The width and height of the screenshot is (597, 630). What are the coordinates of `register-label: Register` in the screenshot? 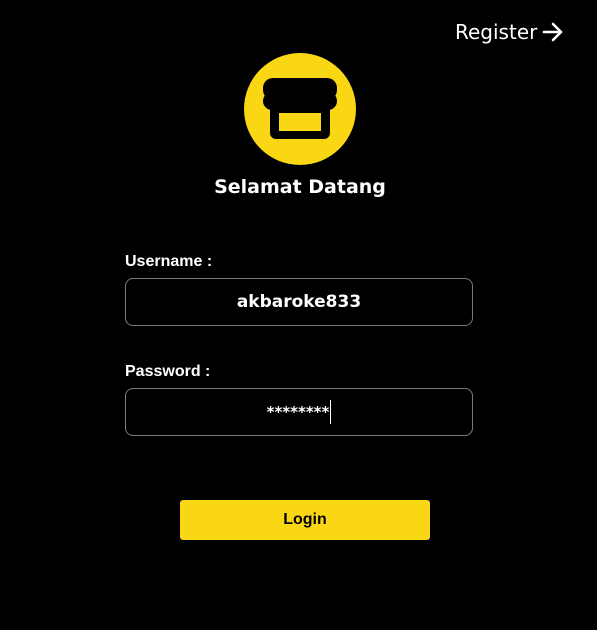 It's located at (496, 32).